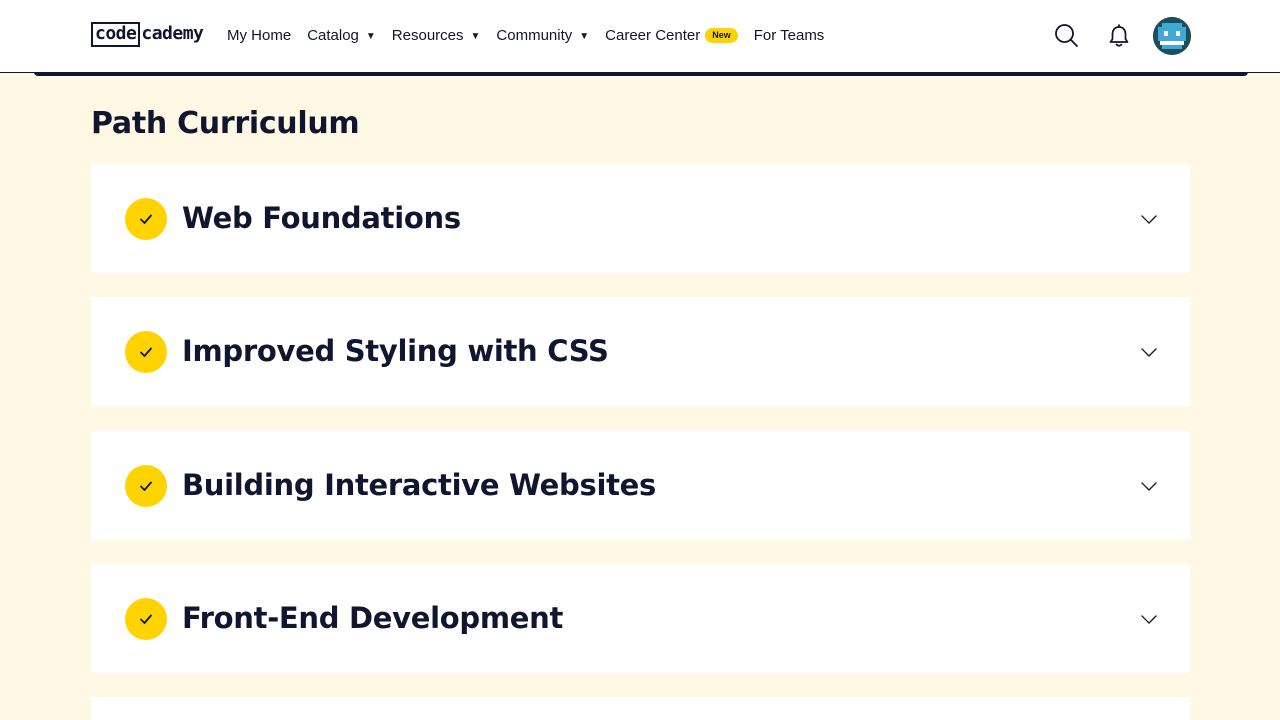  What do you see at coordinates (641, 74) in the screenshot?
I see `header-shadow` at bounding box center [641, 74].